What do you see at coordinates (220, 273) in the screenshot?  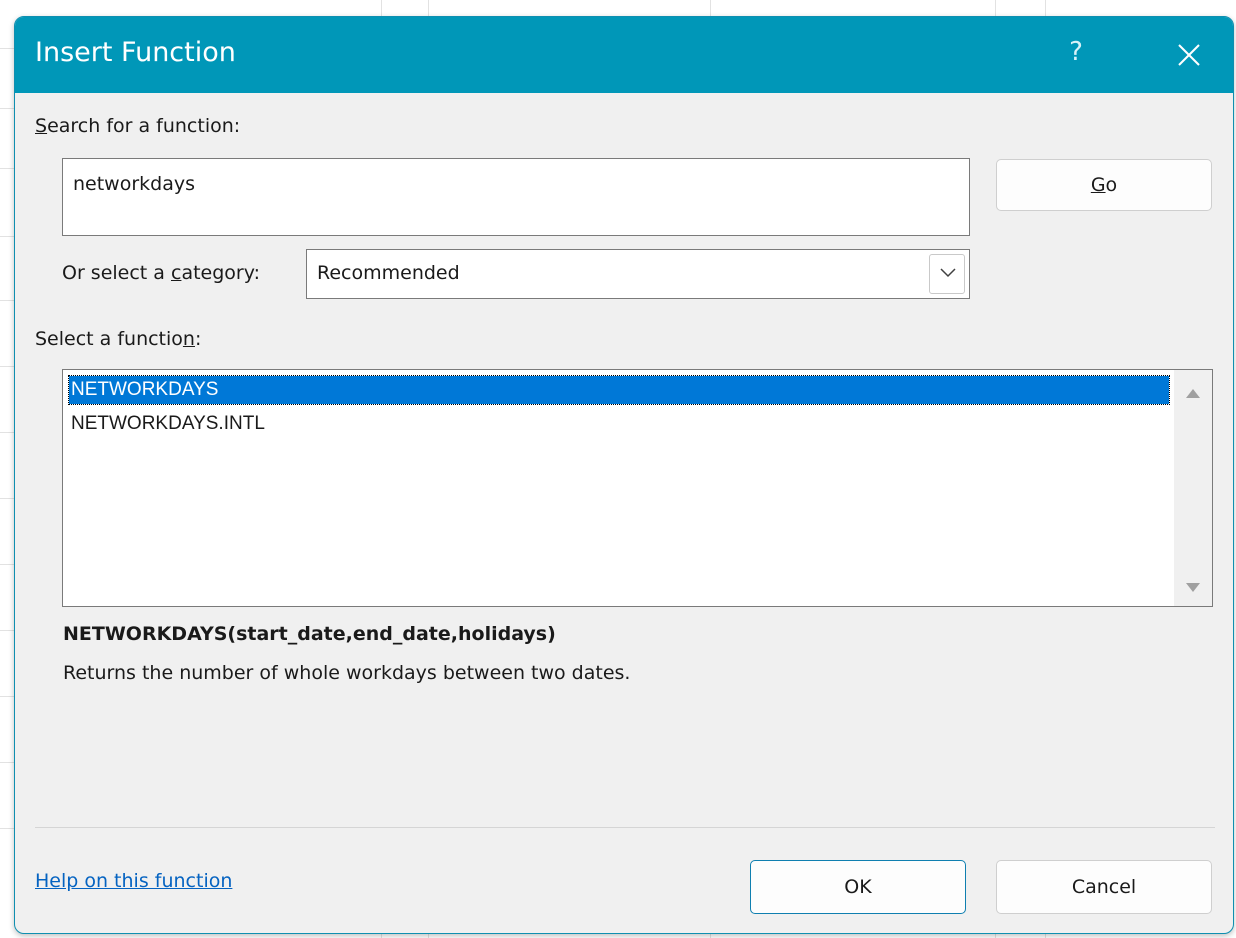 I see `category-label-text: ategory:` at bounding box center [220, 273].